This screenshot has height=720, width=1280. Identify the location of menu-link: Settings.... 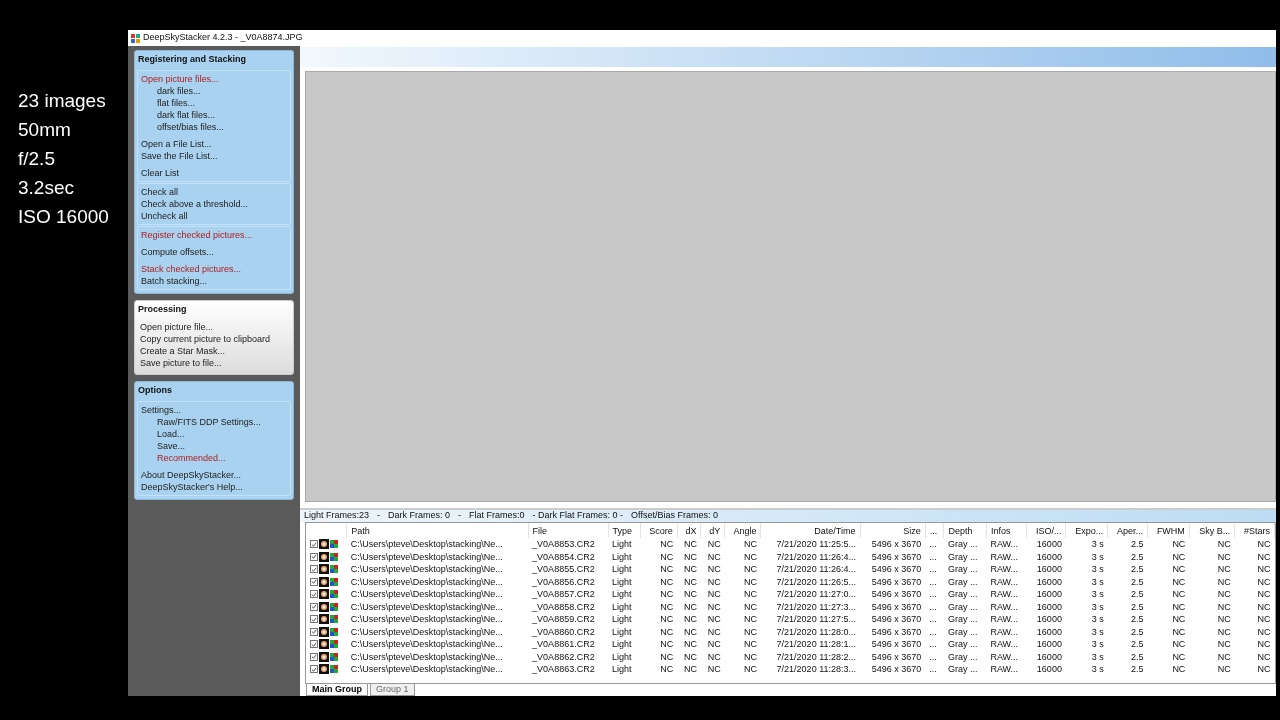
(161, 409).